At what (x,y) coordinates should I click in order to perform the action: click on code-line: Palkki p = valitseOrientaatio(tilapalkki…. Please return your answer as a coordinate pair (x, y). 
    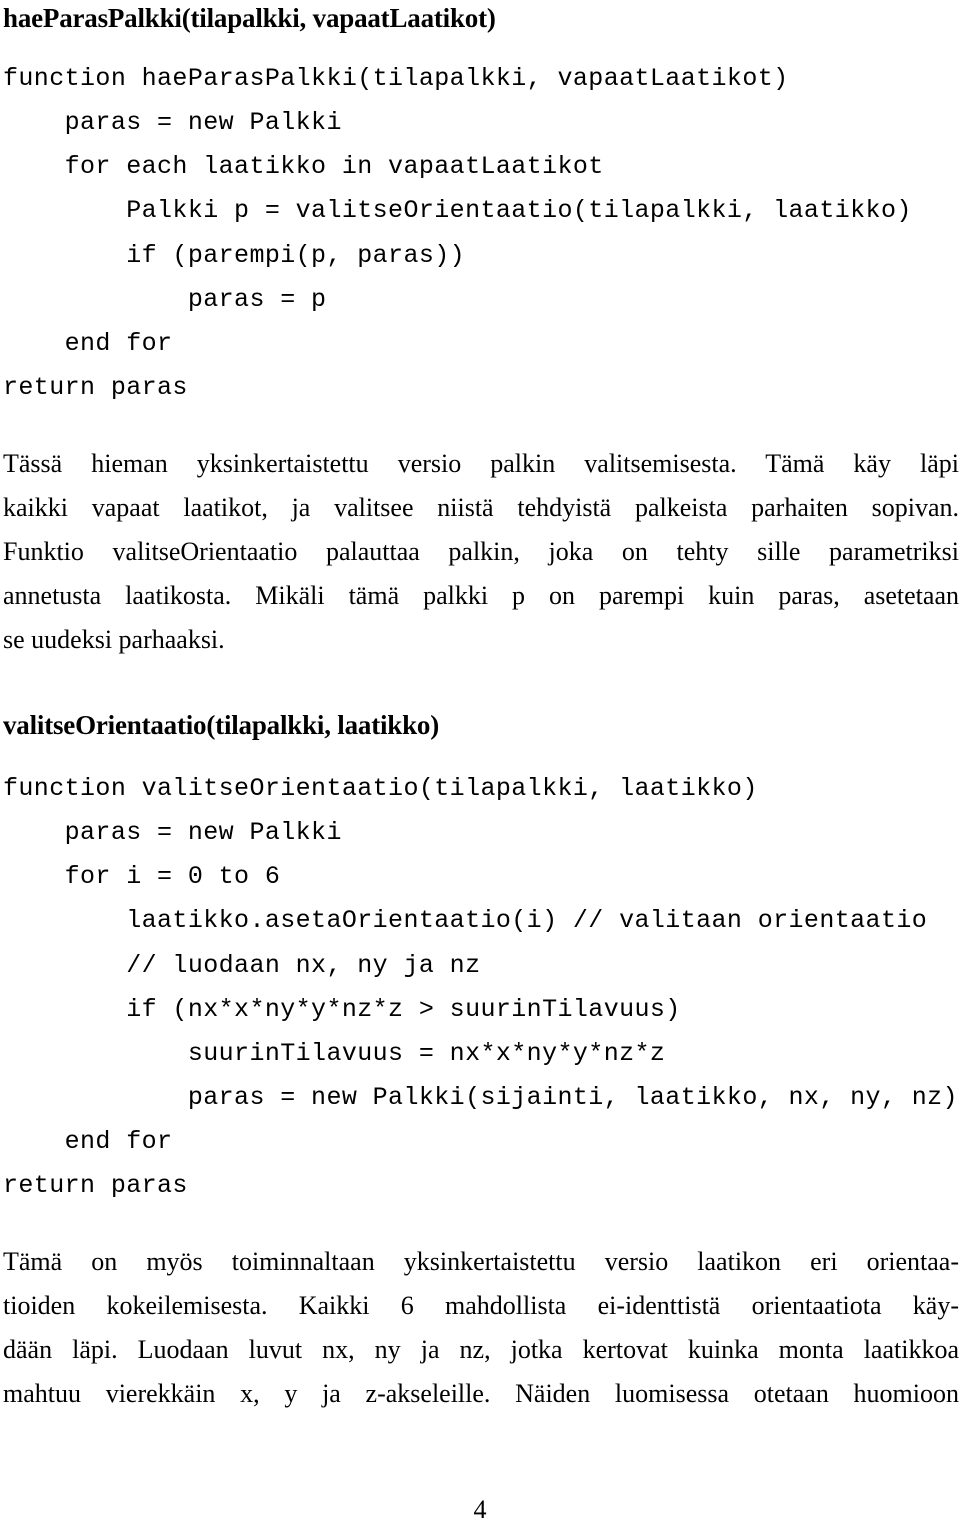
    Looking at the image, I should click on (457, 210).